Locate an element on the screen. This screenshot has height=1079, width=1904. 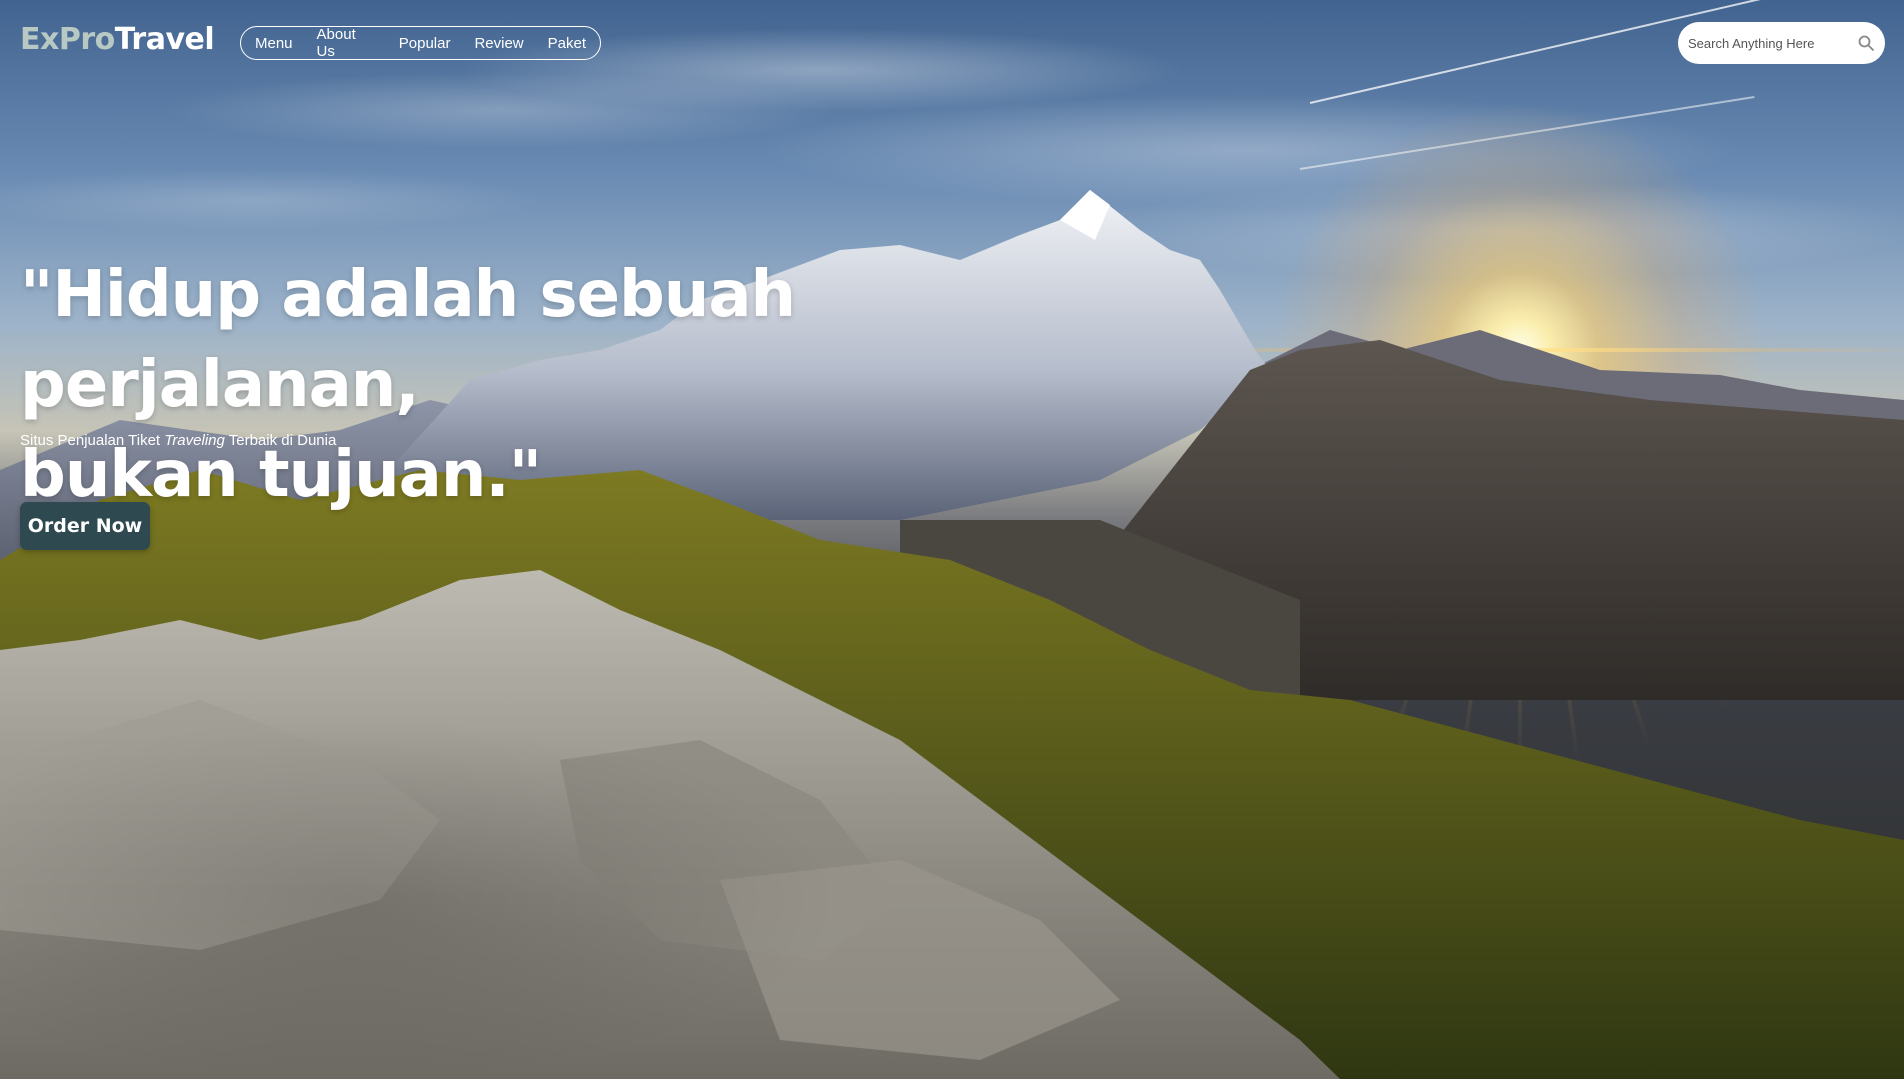
brand-logo: ExProTravel is located at coordinates (117, 39).